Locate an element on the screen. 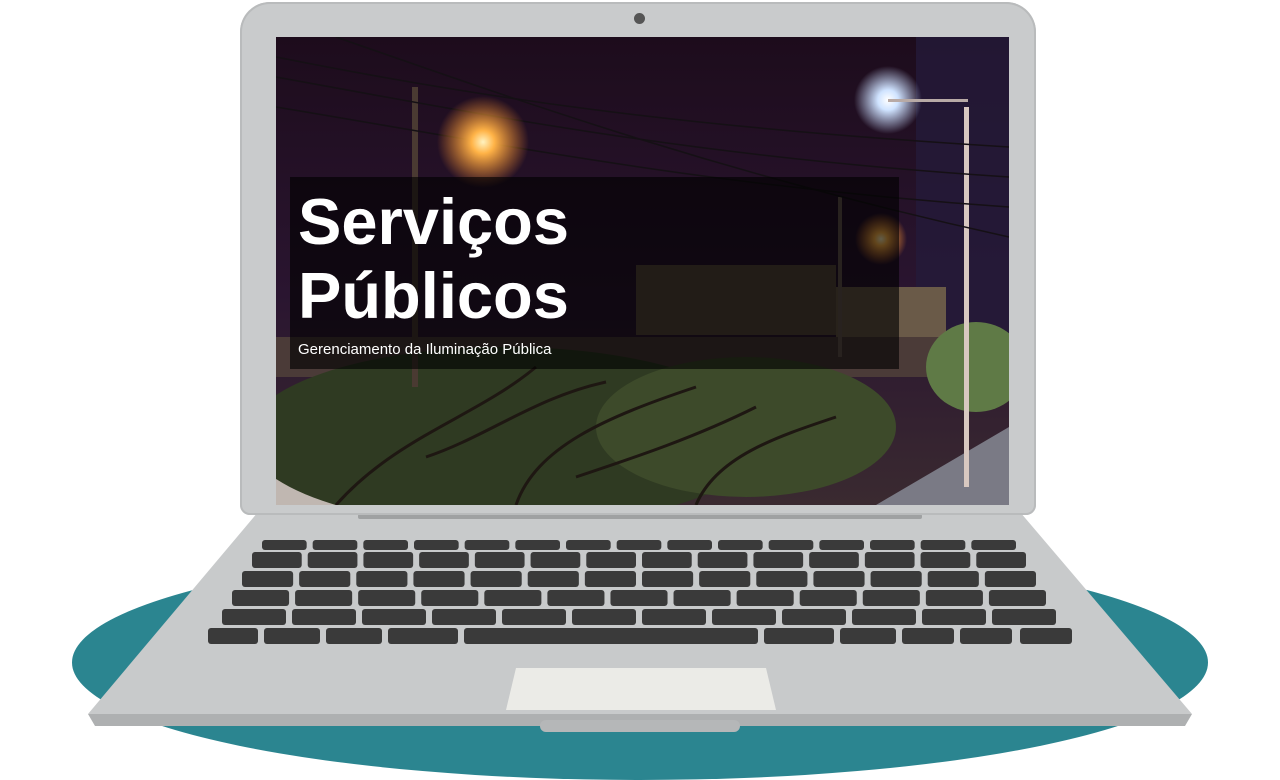 This screenshot has height=780, width=1280. trackpad is located at coordinates (641, 689).